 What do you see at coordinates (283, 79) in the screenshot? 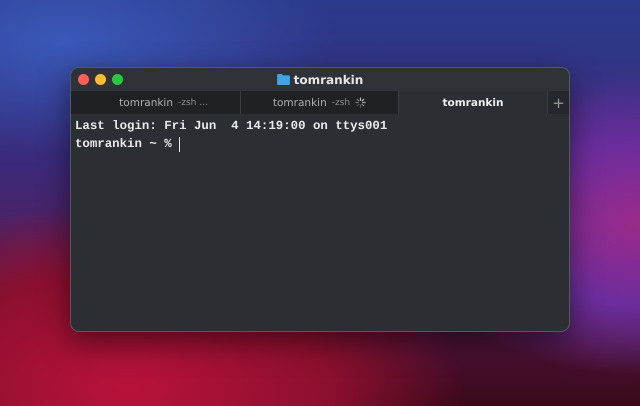
I see `folder-icon` at bounding box center [283, 79].